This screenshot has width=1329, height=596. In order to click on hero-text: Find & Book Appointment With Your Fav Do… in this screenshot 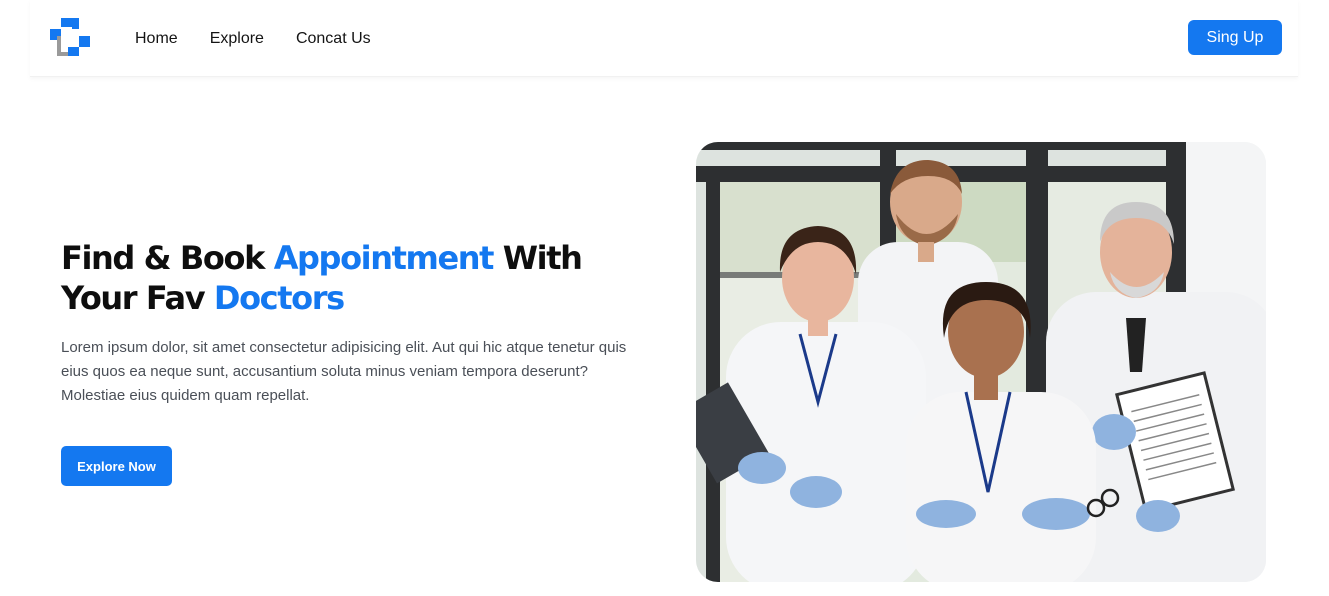, I will do `click(361, 323)`.